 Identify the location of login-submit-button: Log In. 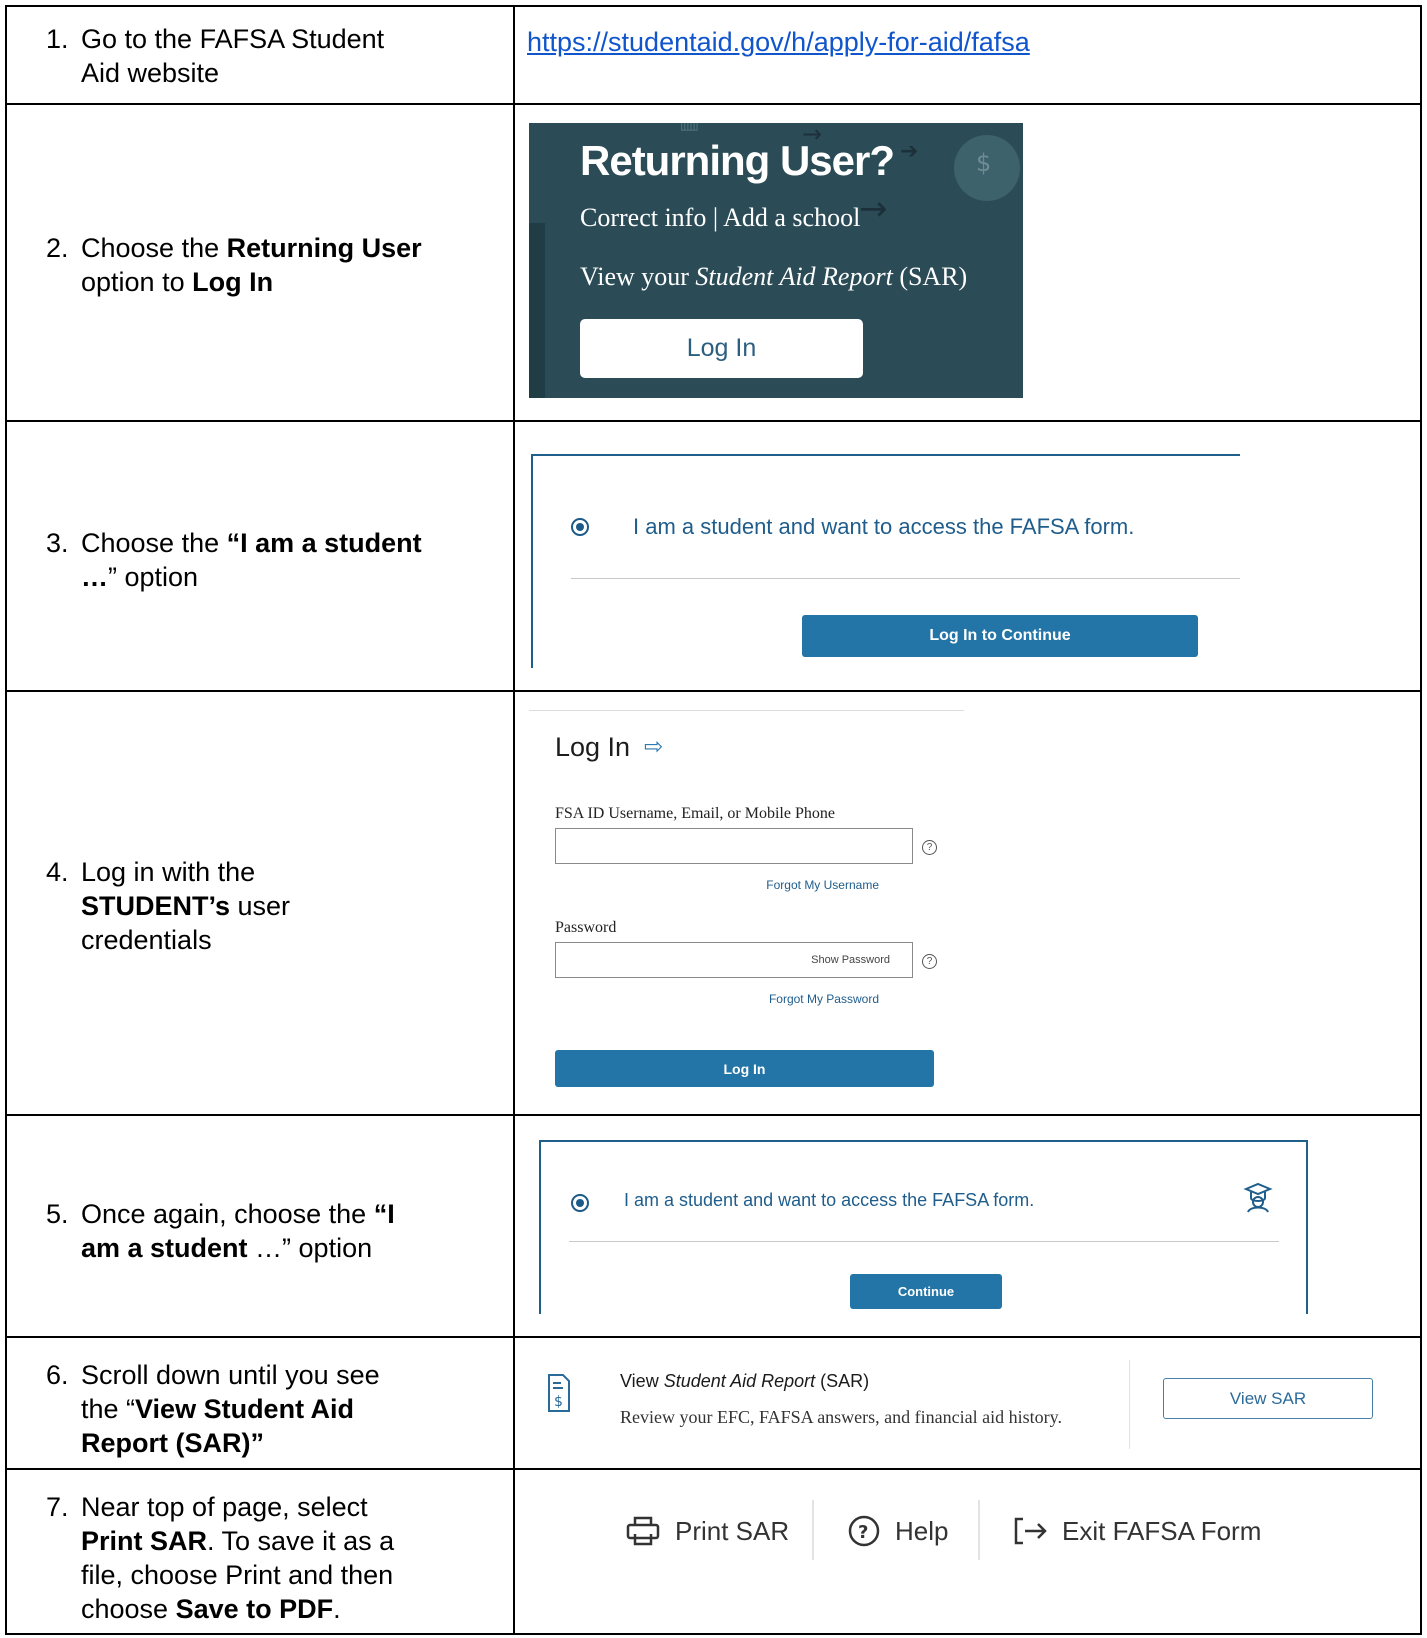
(744, 1068).